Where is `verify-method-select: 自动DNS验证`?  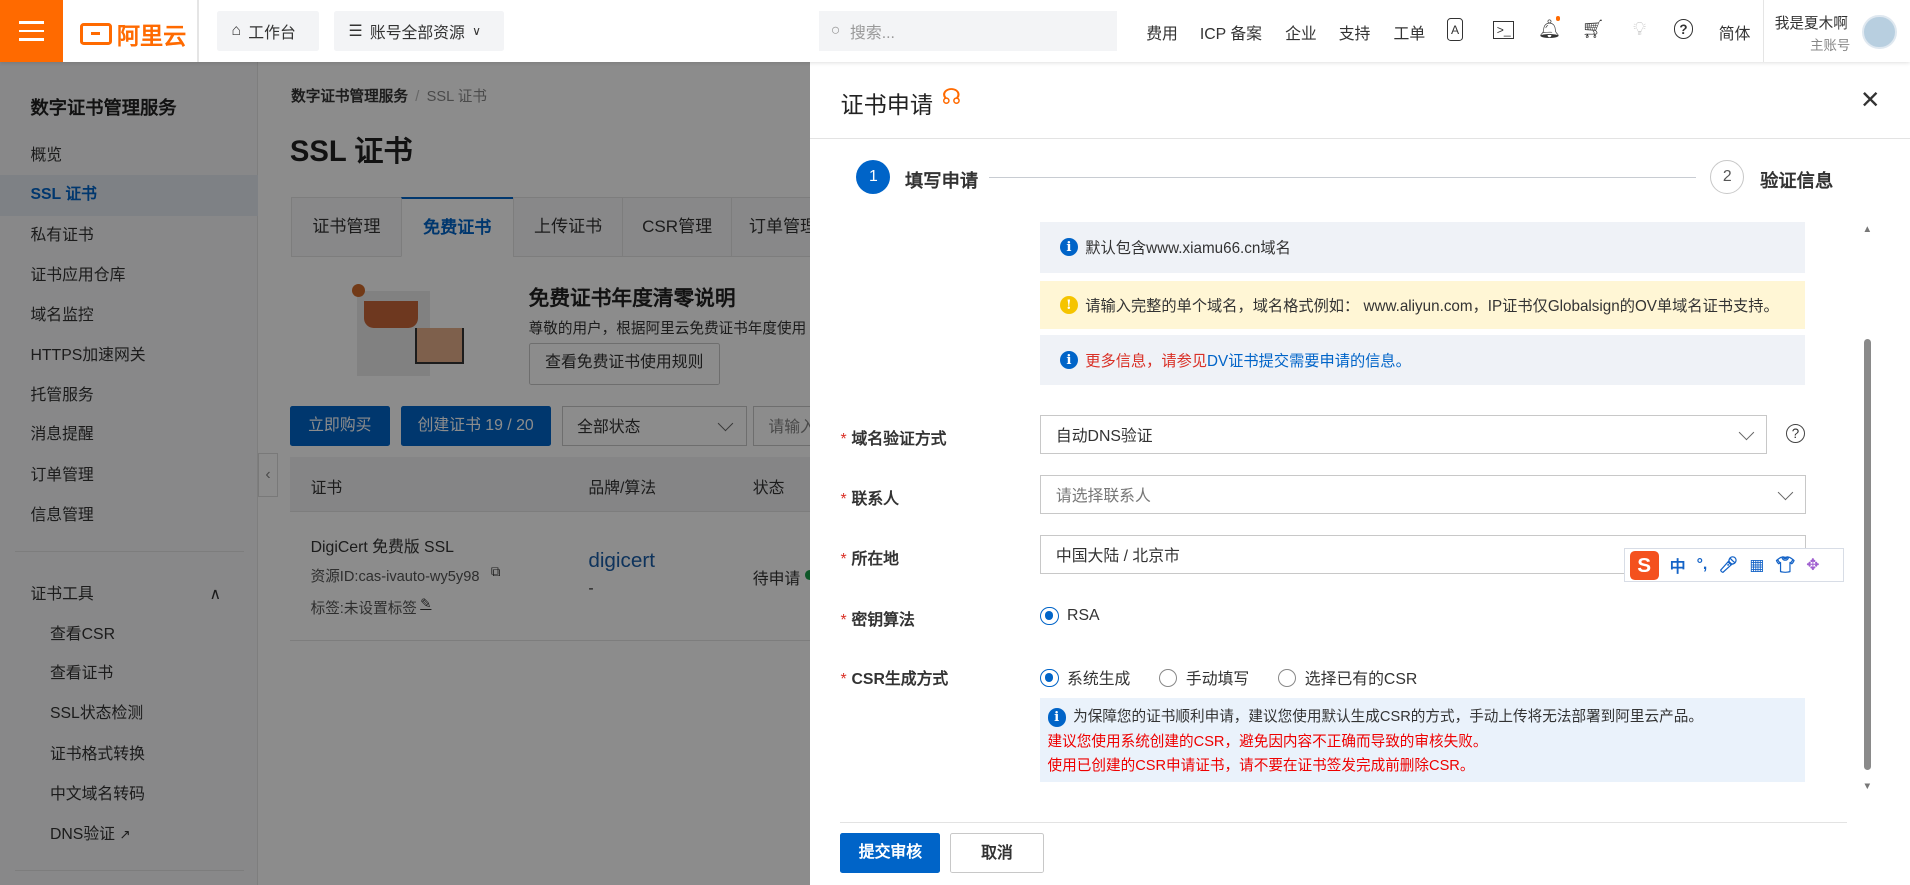
verify-method-select: 自动DNS验证 is located at coordinates (1404, 435).